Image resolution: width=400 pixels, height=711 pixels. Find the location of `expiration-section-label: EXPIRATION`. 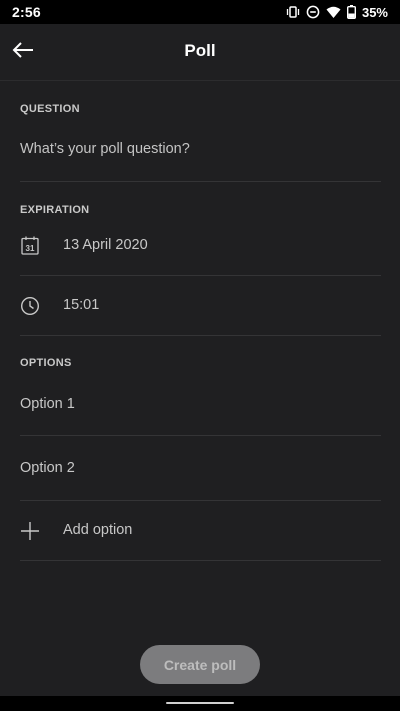

expiration-section-label: EXPIRATION is located at coordinates (55, 210).